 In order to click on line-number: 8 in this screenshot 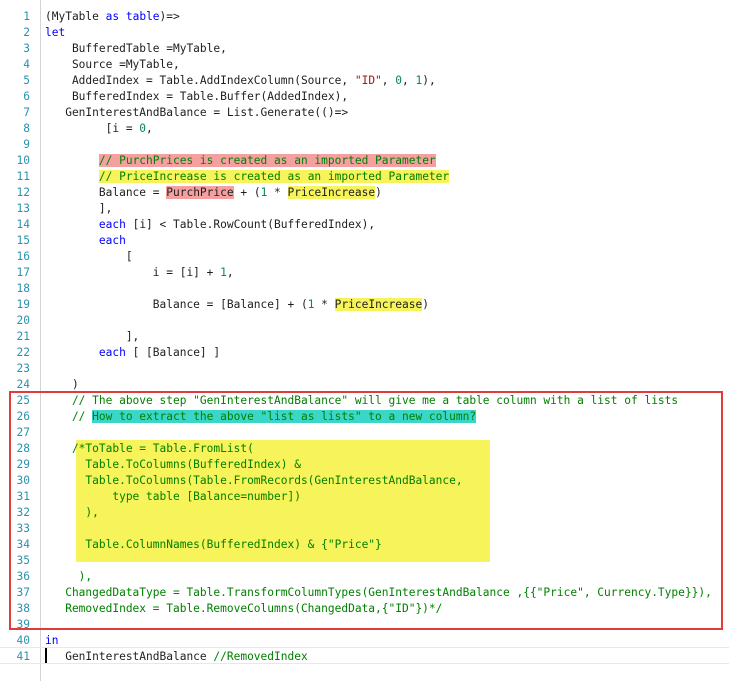, I will do `click(26, 128)`.